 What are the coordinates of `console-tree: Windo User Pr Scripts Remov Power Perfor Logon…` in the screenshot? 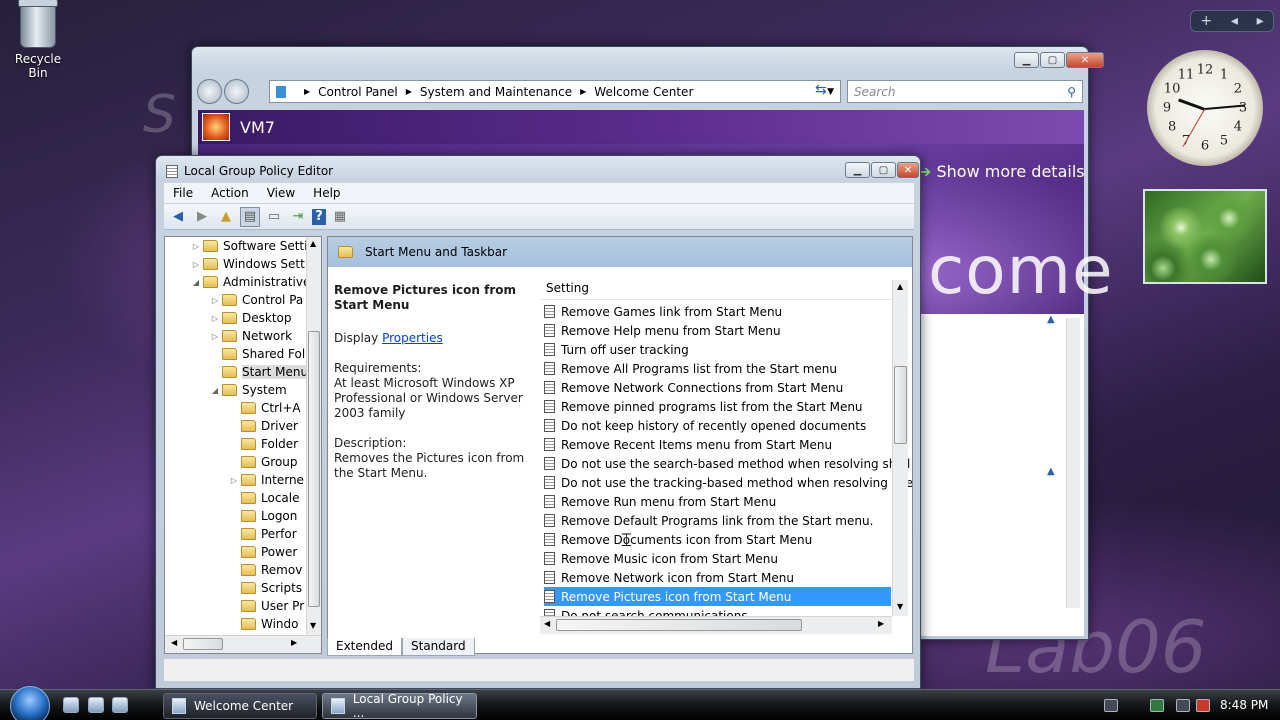 It's located at (243, 445).